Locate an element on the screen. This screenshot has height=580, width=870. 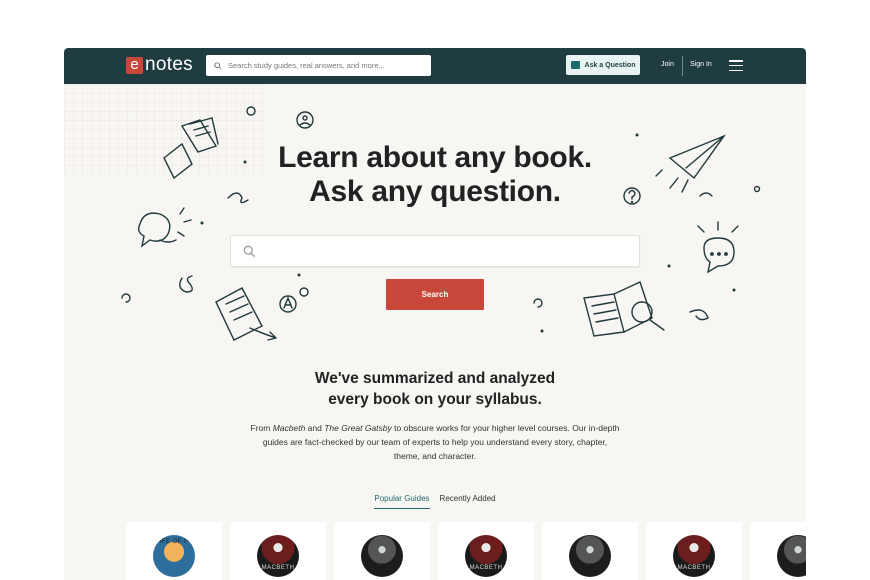
hero-line2-end: question. is located at coordinates (491, 191).